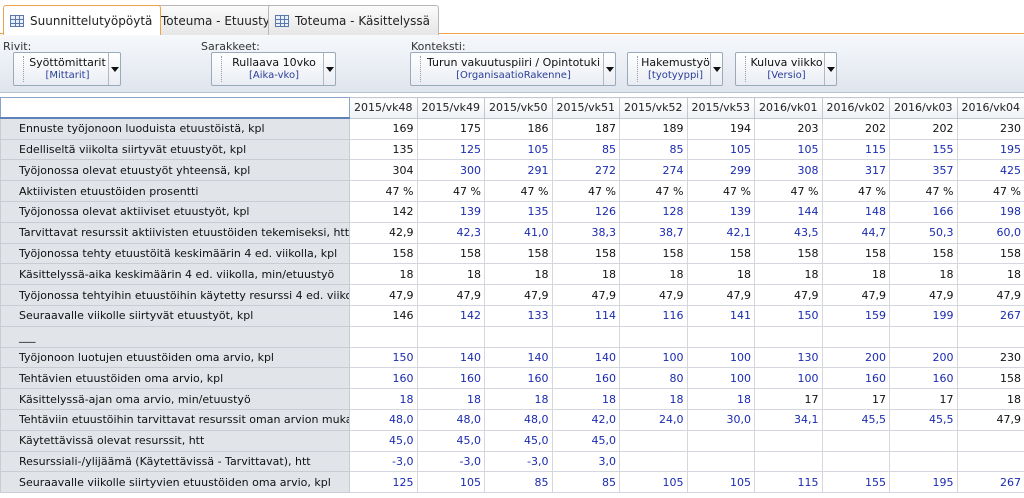 Image resolution: width=1024 pixels, height=498 pixels. What do you see at coordinates (923, 419) in the screenshot?
I see `editable-cell: 45,5` at bounding box center [923, 419].